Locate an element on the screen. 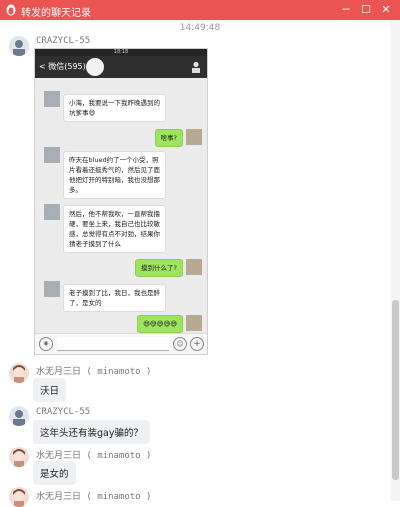  voice-icon: ◉ is located at coordinates (46, 344).